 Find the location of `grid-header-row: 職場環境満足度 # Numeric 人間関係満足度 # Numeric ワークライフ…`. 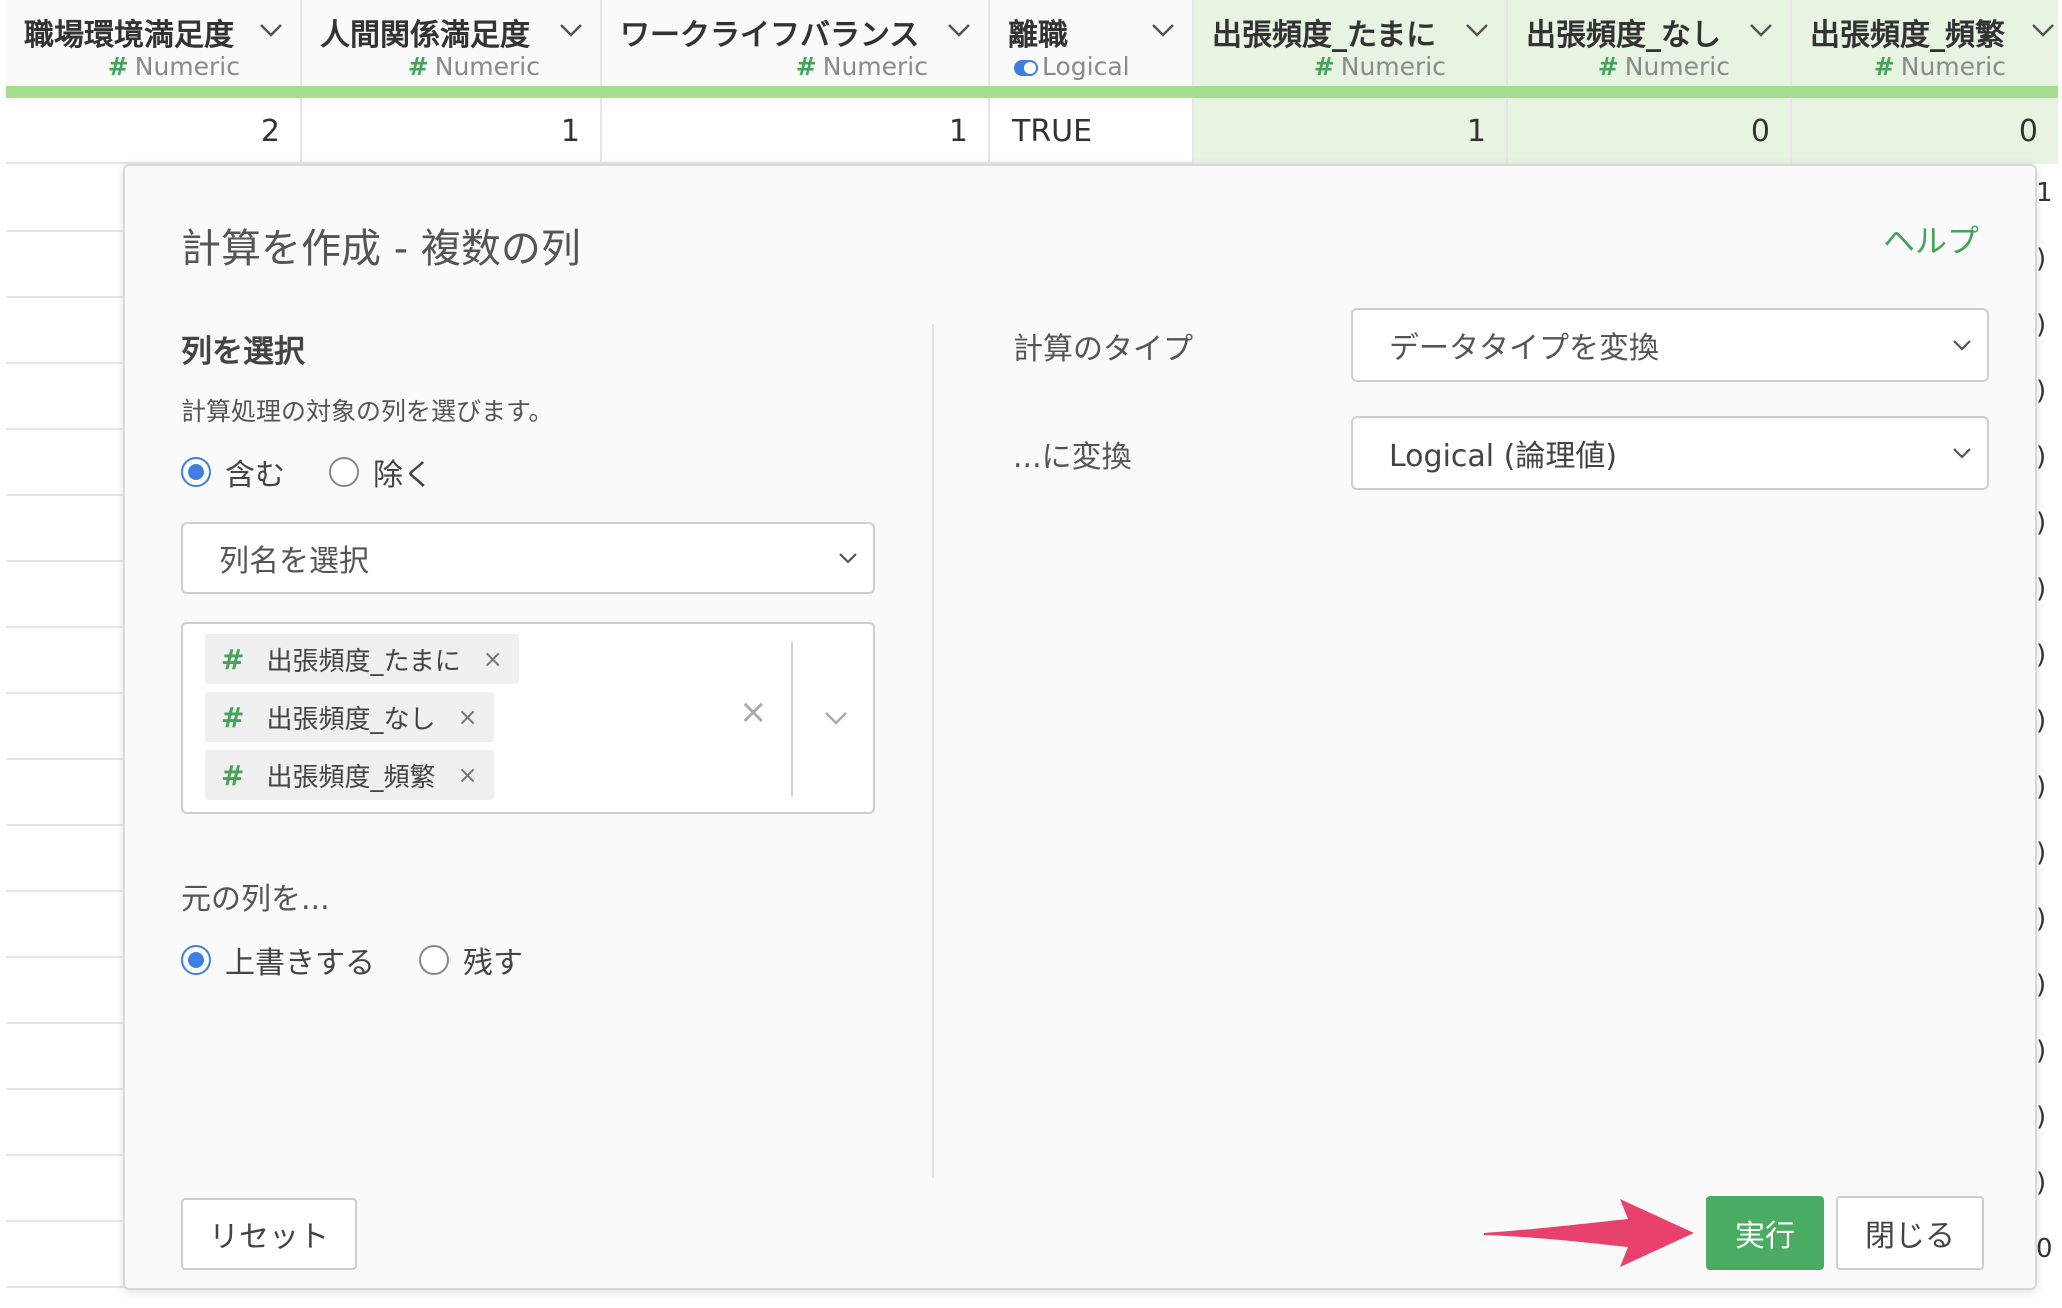

grid-header-row: 職場環境満足度 # Numeric 人間関係満足度 # Numeric ワークライフ… is located at coordinates (1032, 43).